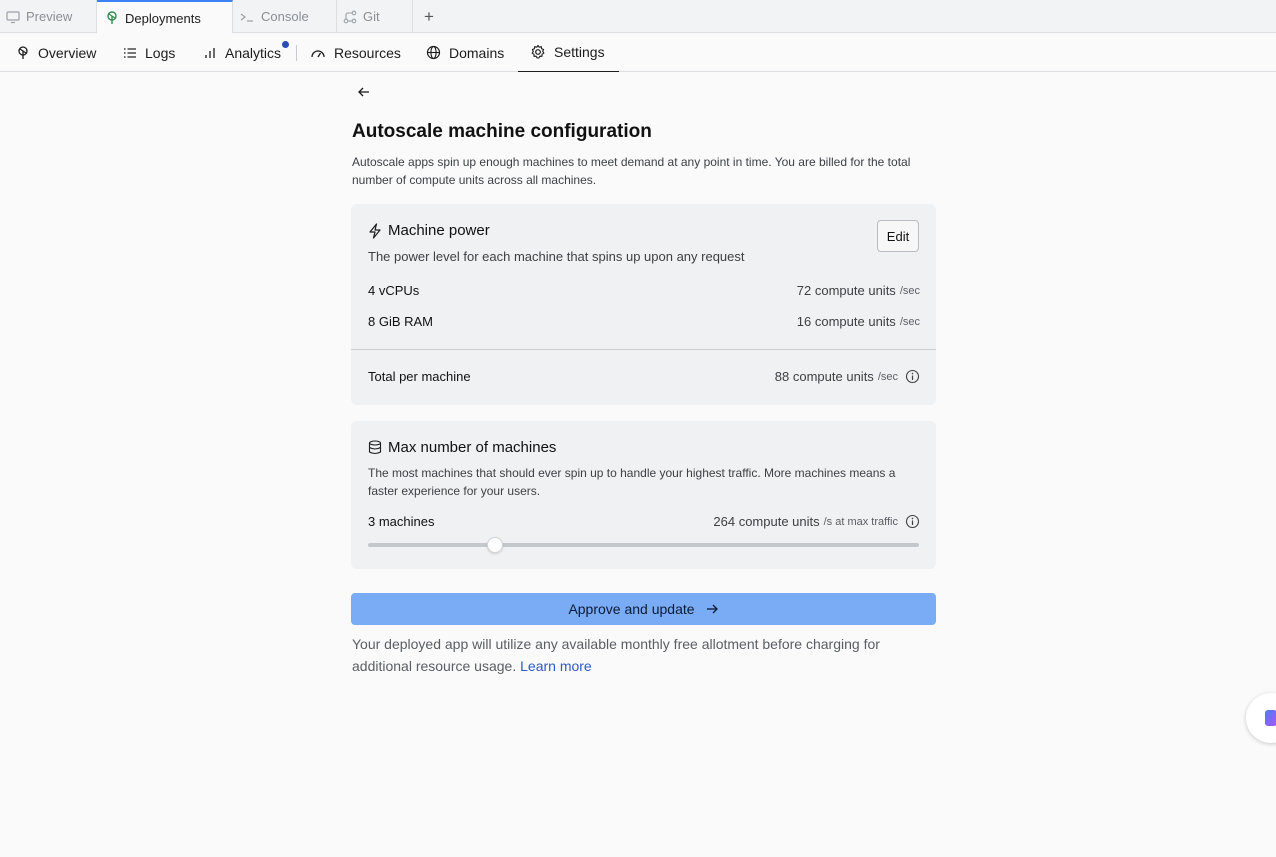 The image size is (1276, 857). What do you see at coordinates (643, 545) in the screenshot?
I see `machines-slider-track` at bounding box center [643, 545].